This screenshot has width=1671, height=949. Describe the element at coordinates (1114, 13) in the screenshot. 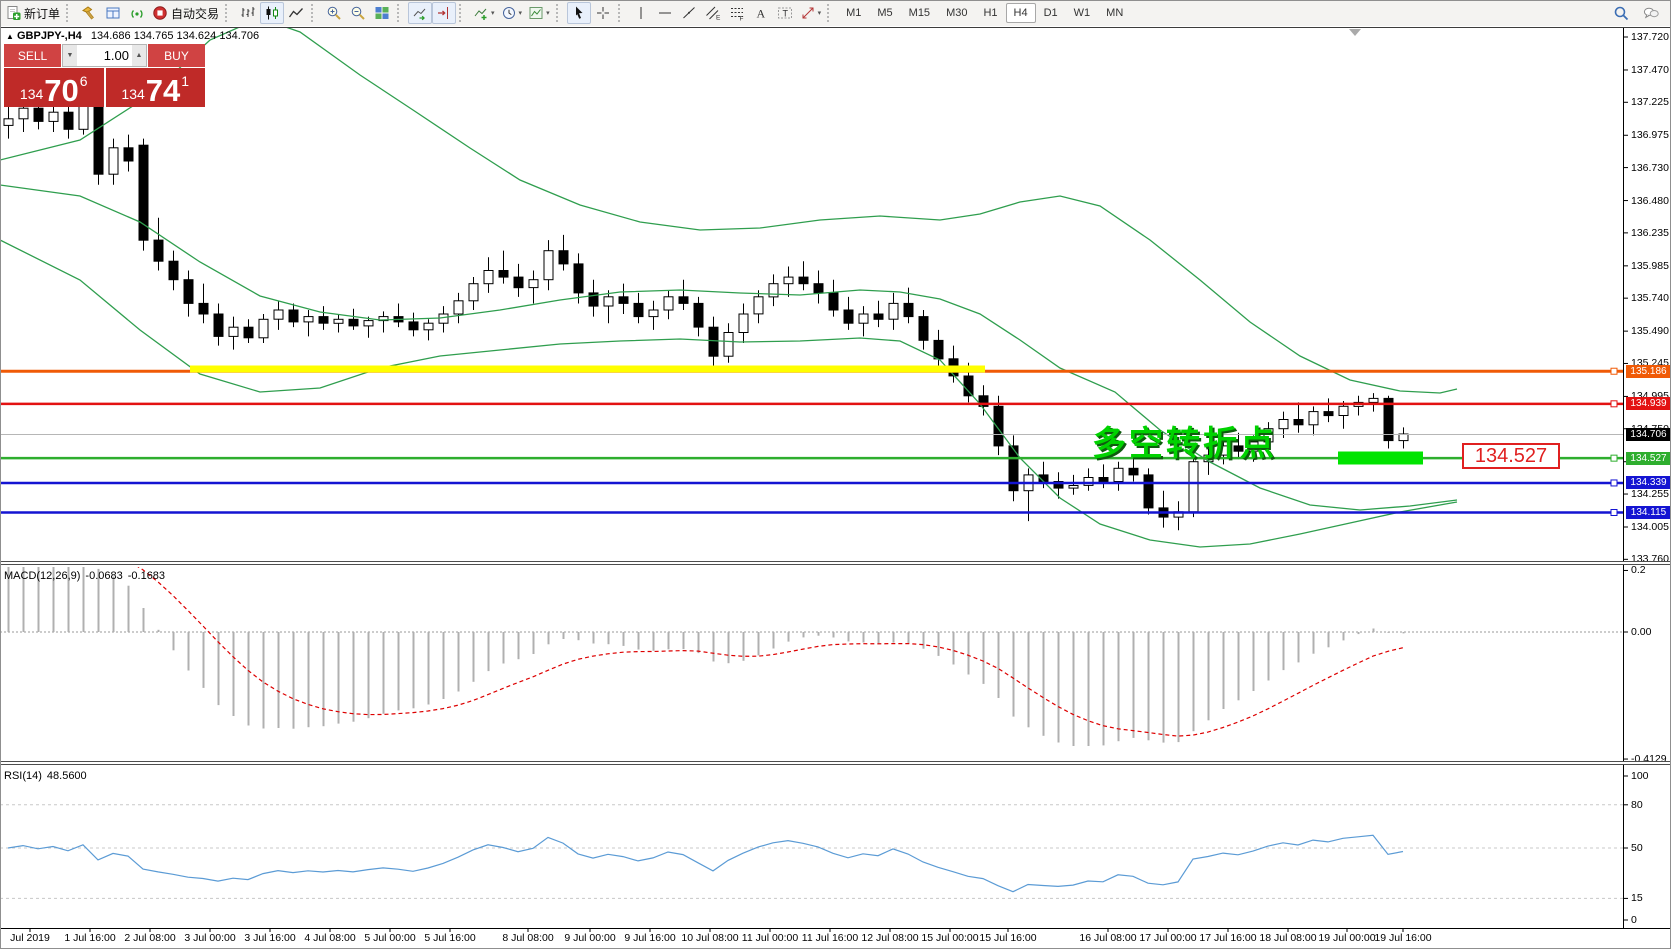

I see `timeframe-mn-button: MN` at that location.